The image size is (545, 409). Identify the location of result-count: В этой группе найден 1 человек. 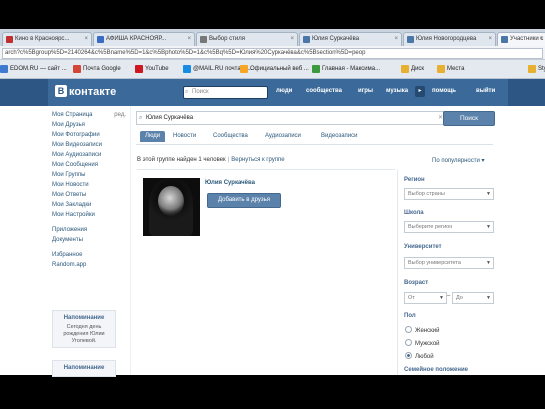
(181, 160).